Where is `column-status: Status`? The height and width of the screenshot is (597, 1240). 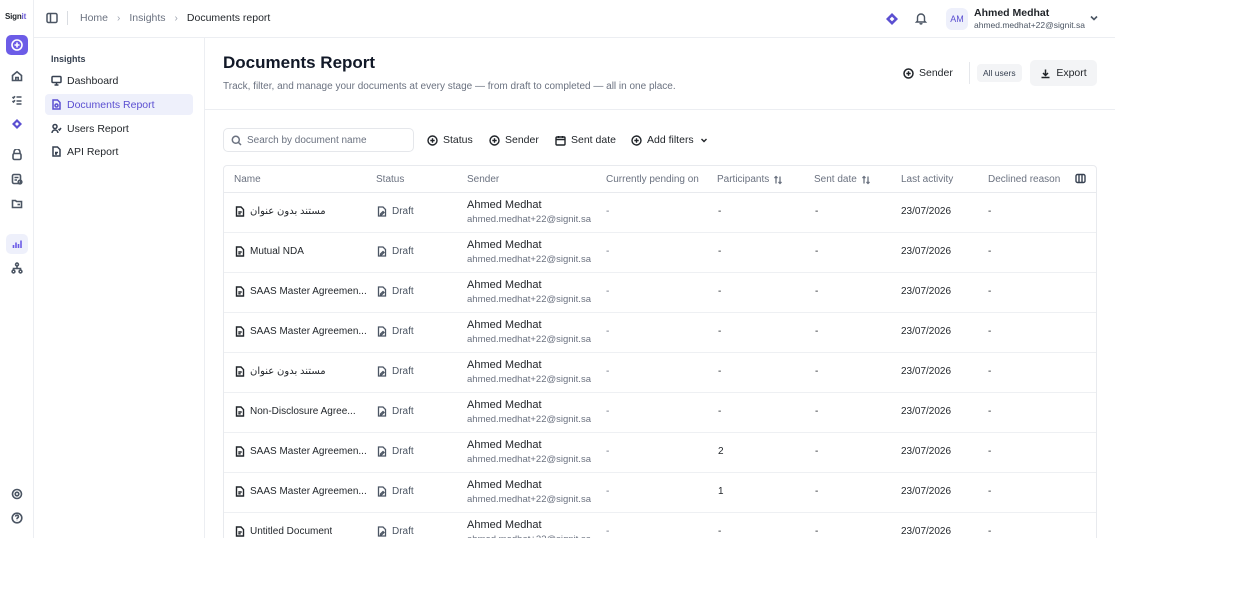 column-status: Status is located at coordinates (390, 179).